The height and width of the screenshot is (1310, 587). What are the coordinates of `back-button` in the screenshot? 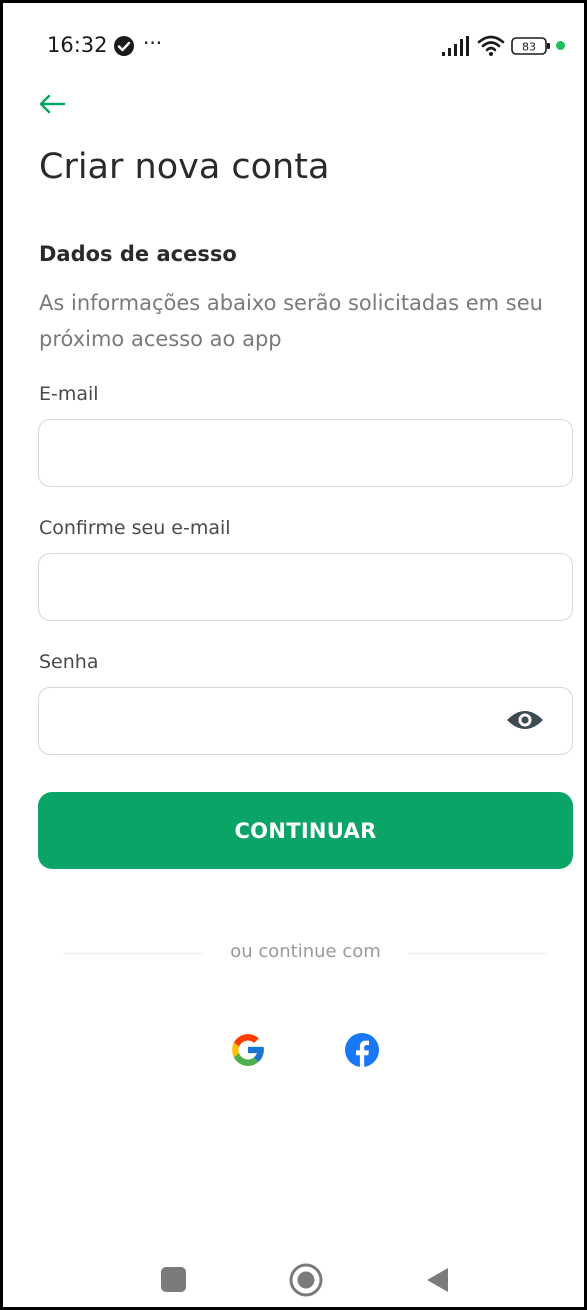 It's located at (52, 104).